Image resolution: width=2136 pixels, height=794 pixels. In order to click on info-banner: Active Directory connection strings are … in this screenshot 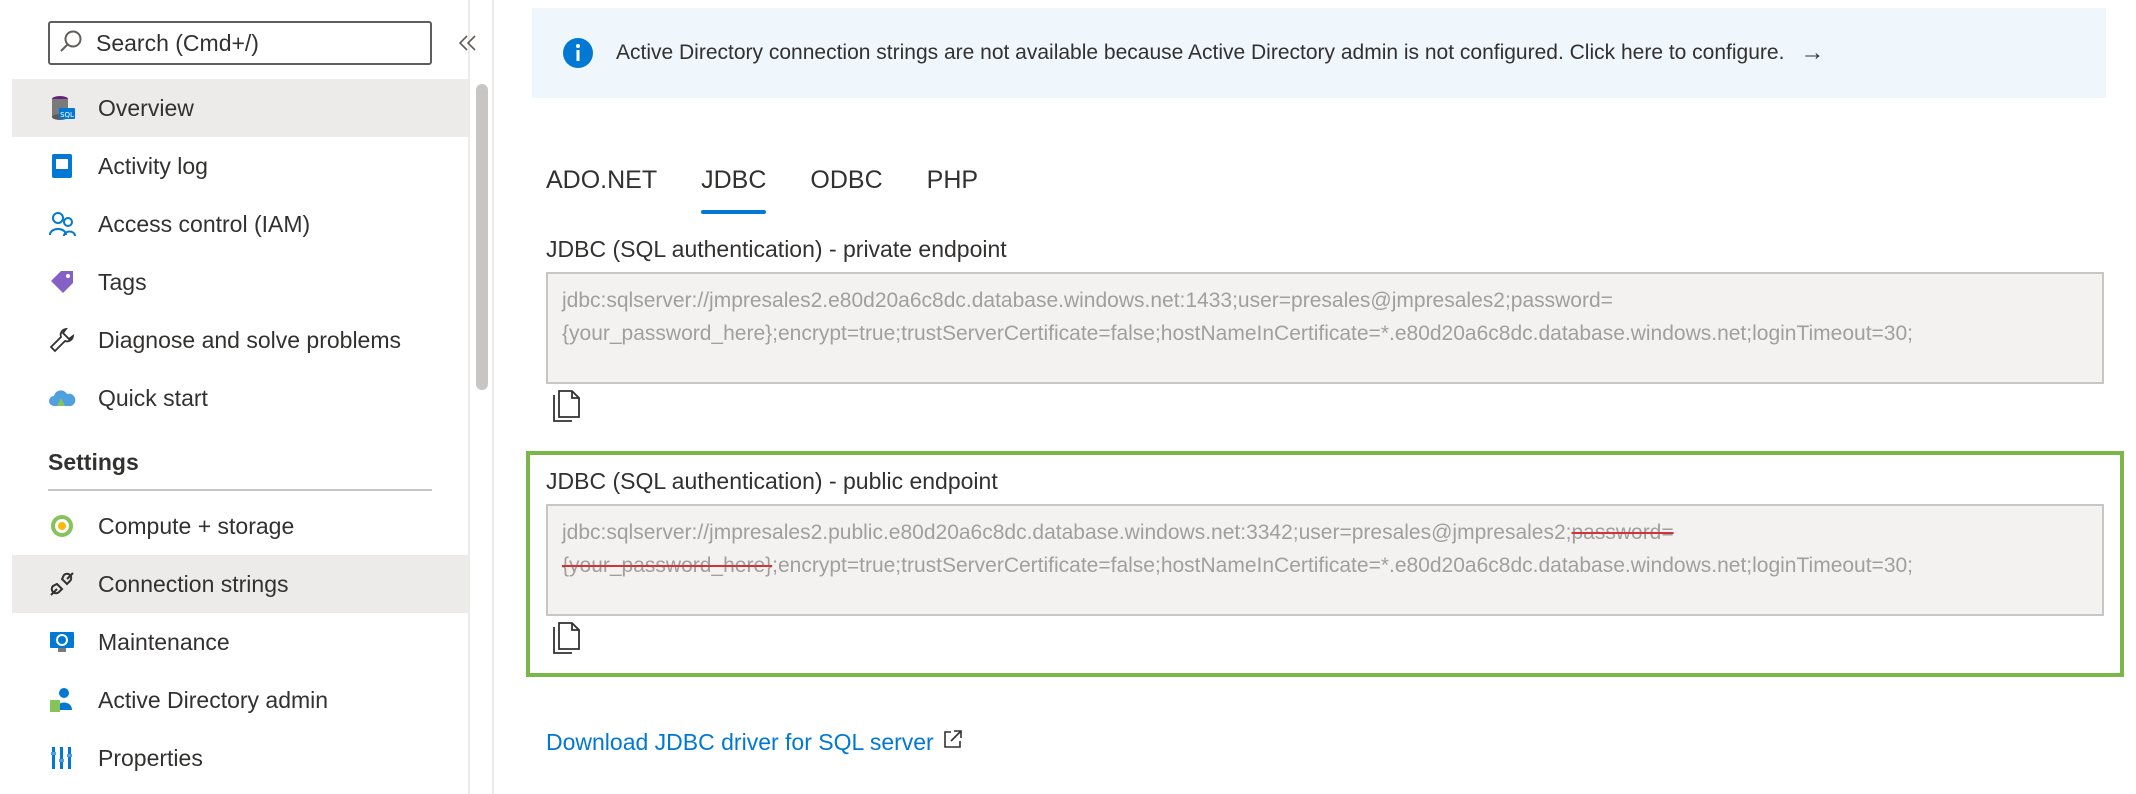, I will do `click(1319, 53)`.